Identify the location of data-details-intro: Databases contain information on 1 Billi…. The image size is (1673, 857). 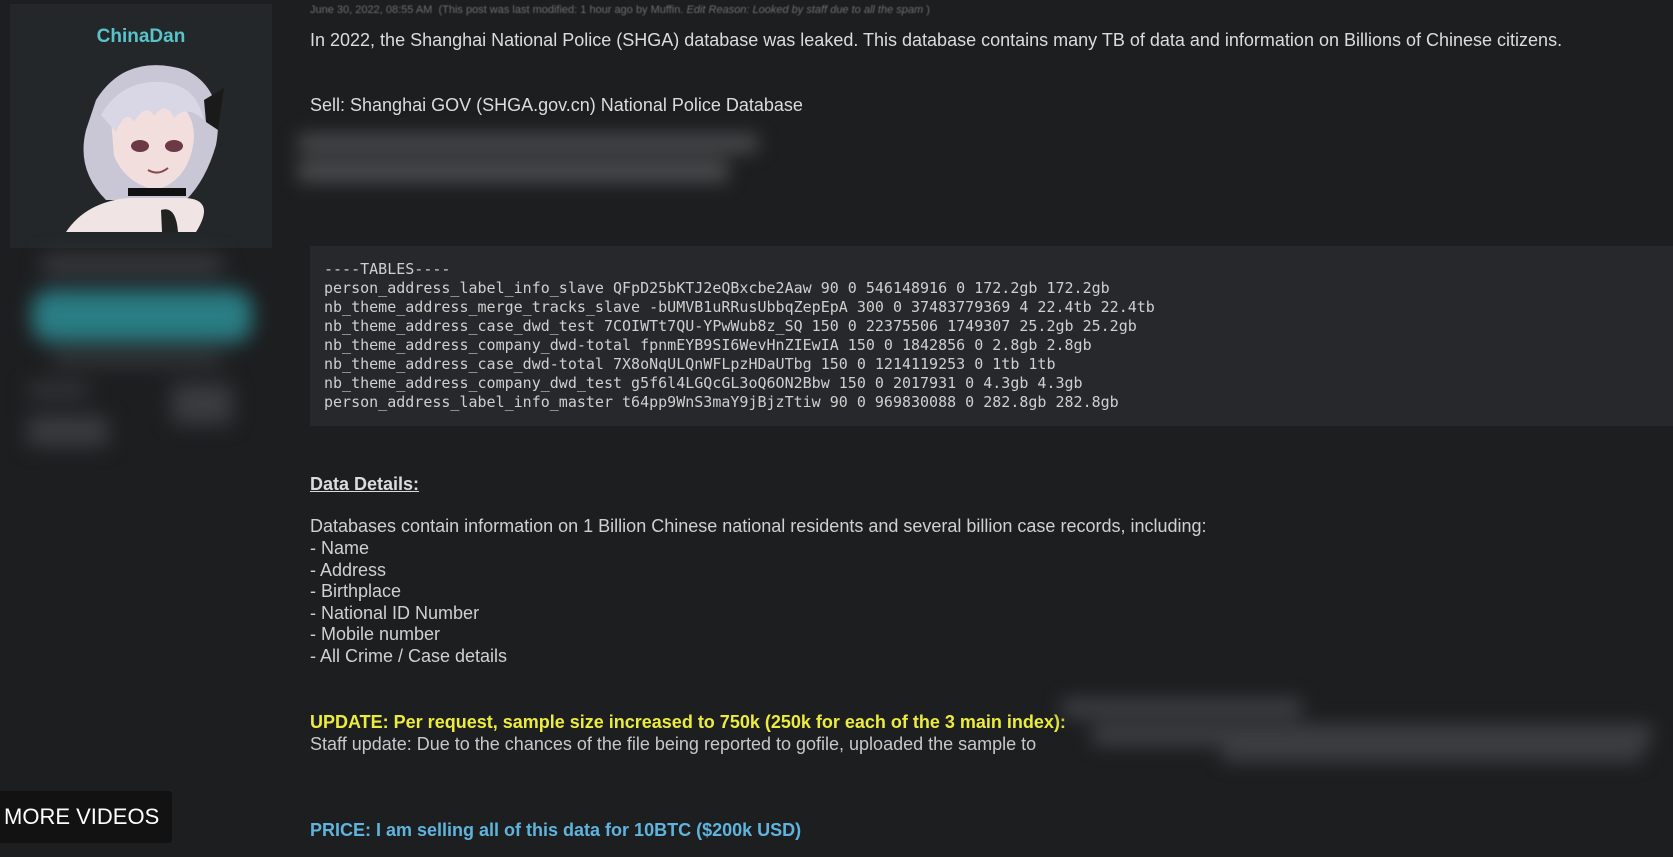
(758, 526).